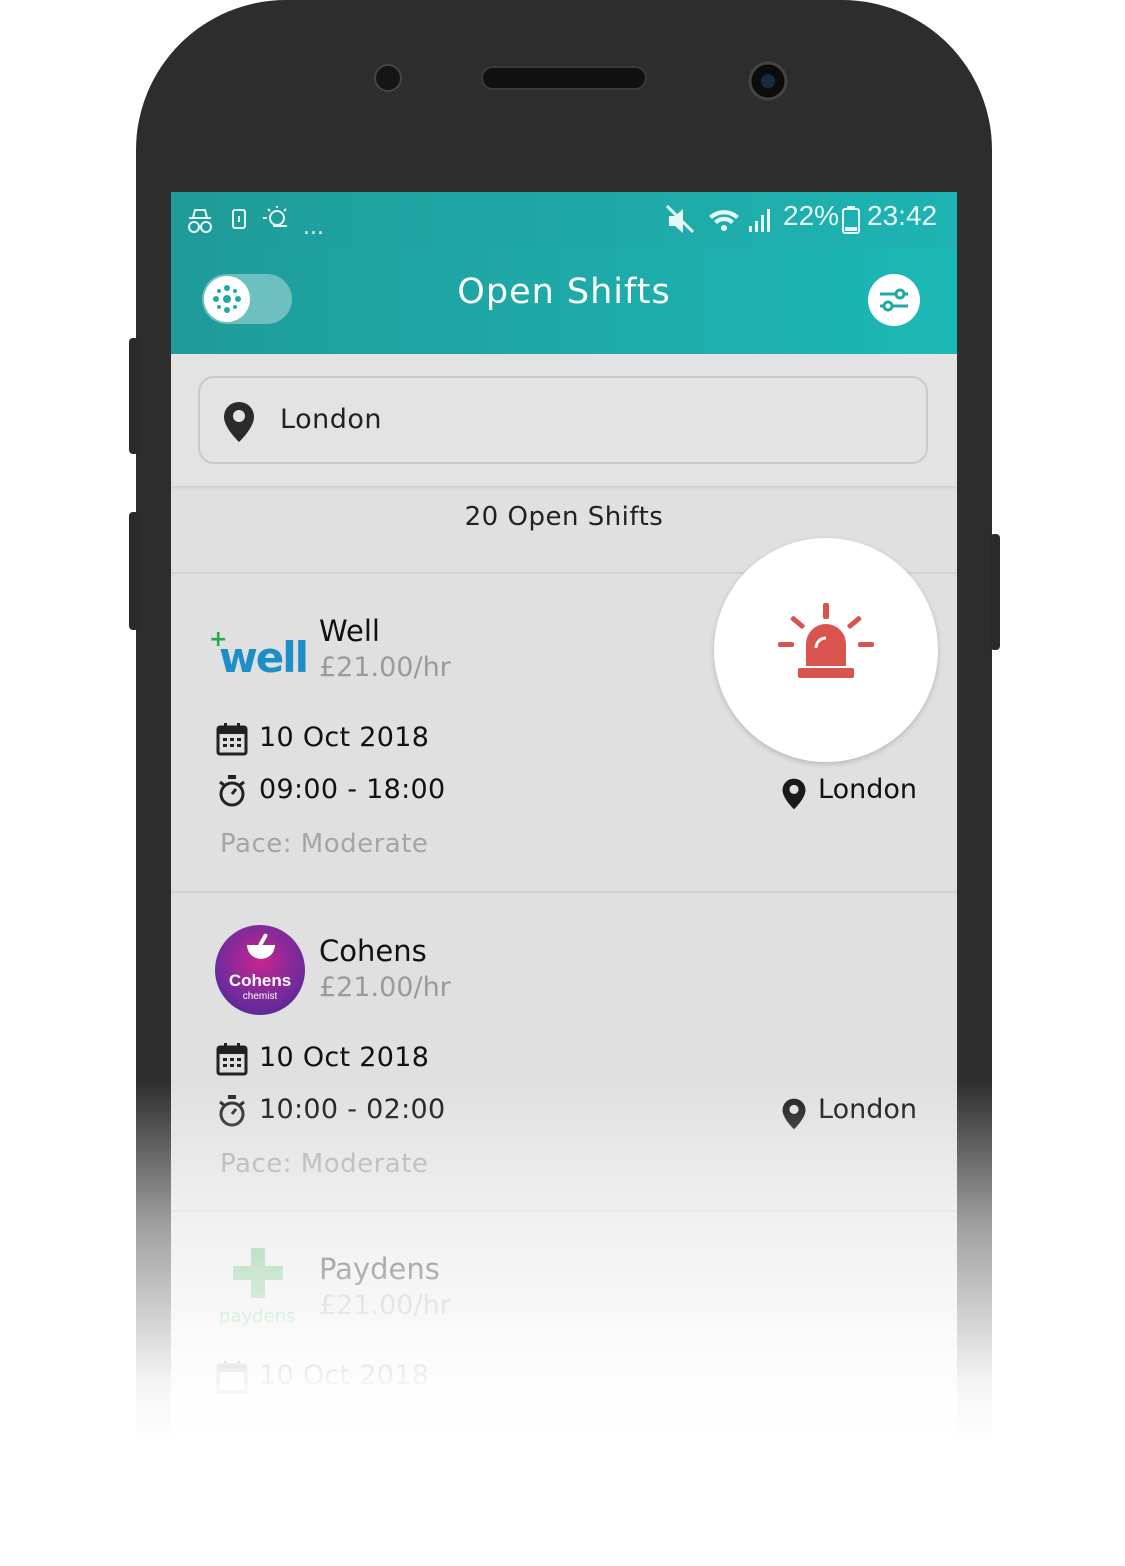 The width and height of the screenshot is (1125, 1566). I want to click on volume-up-button, so click(134, 396).